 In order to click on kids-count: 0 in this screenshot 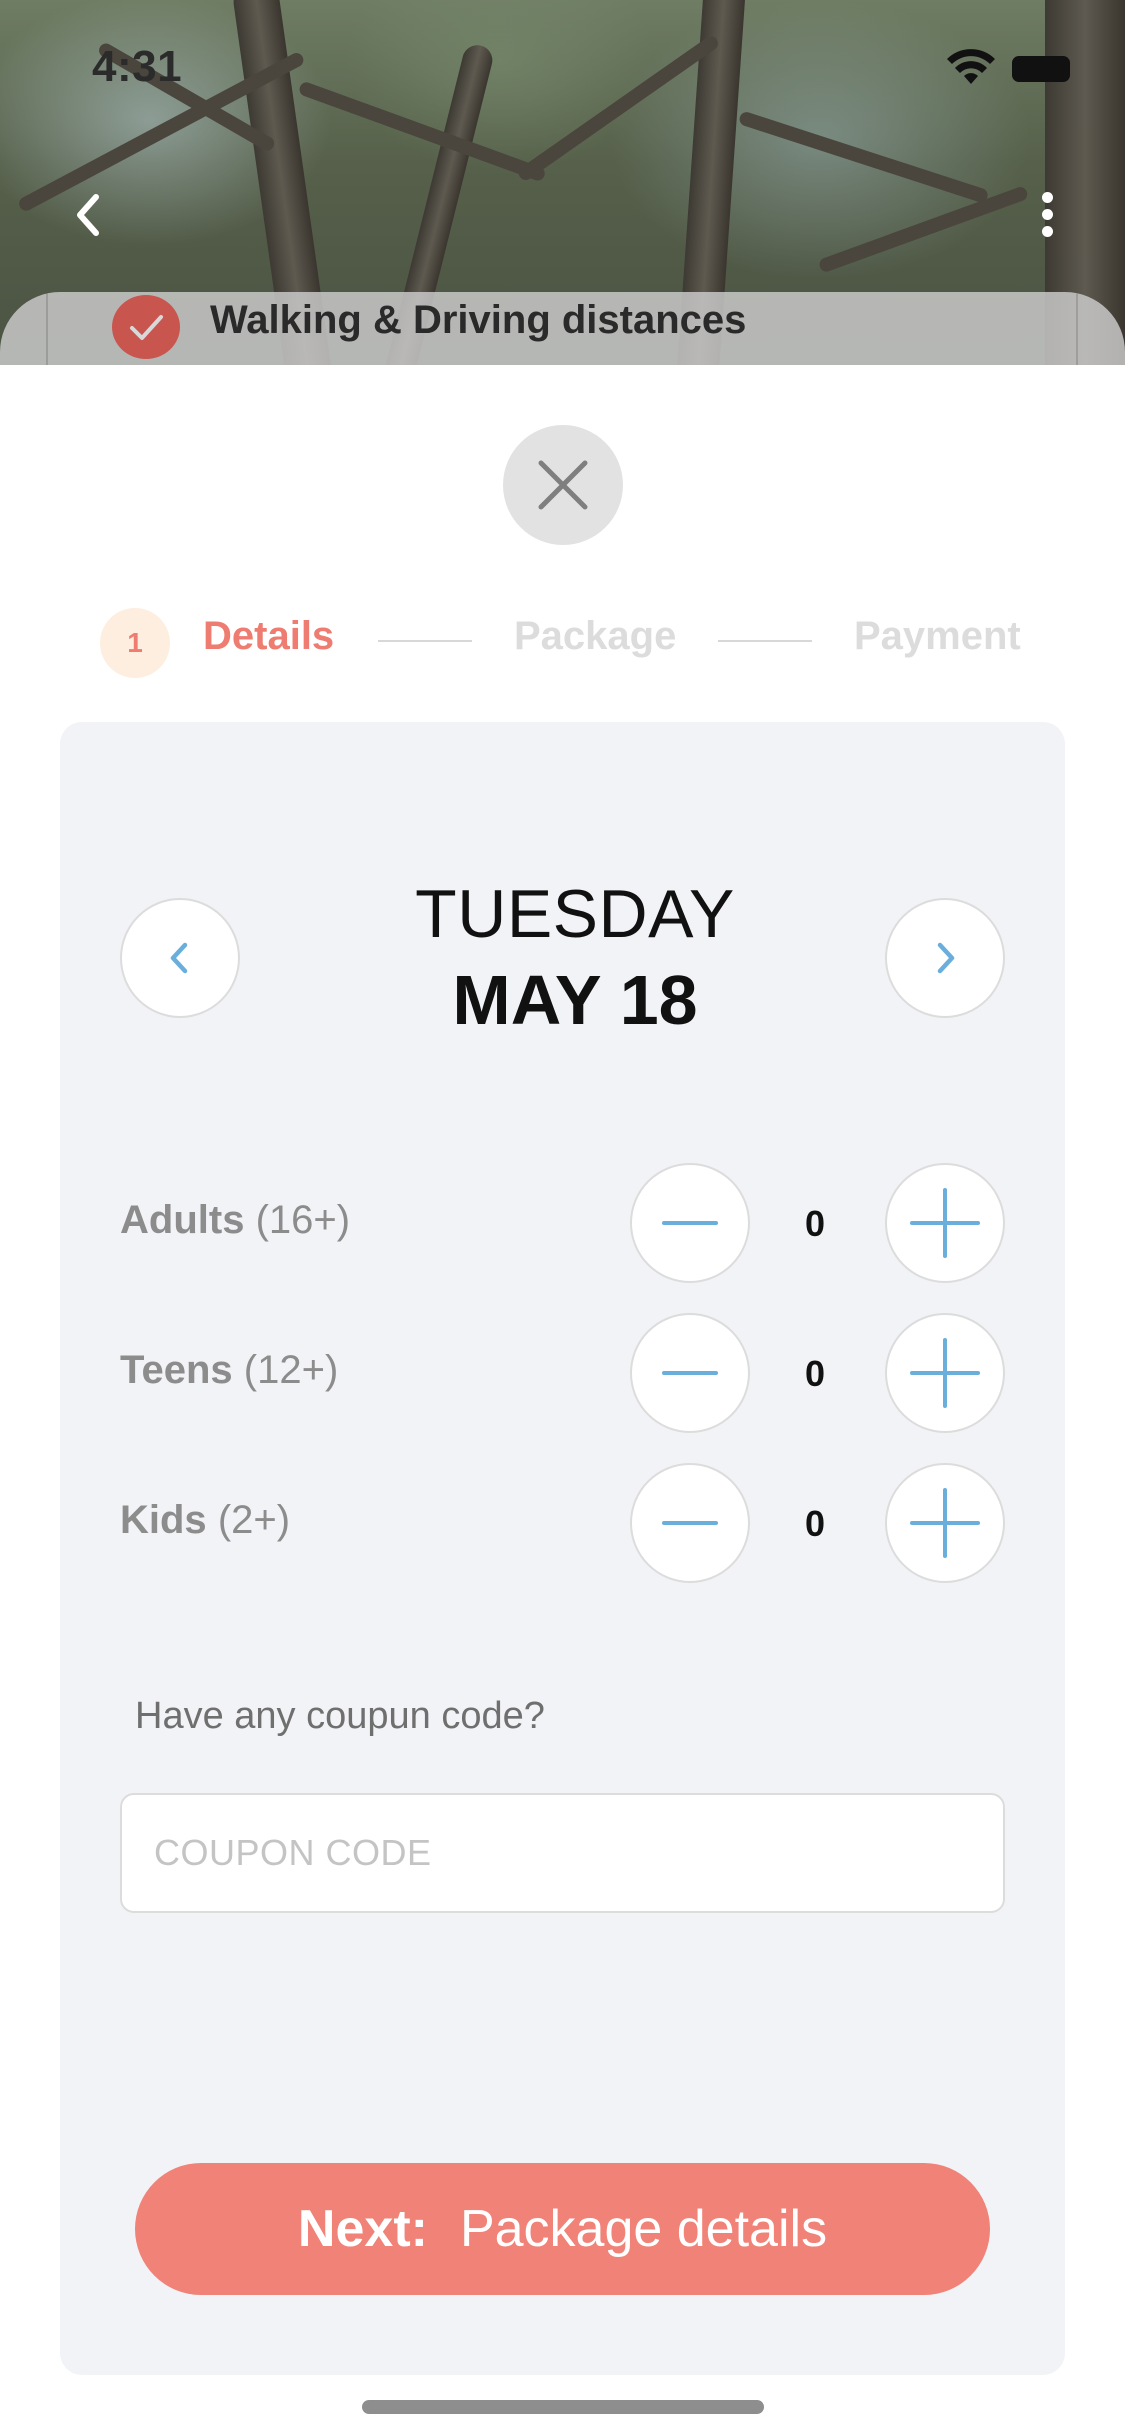, I will do `click(815, 1523)`.